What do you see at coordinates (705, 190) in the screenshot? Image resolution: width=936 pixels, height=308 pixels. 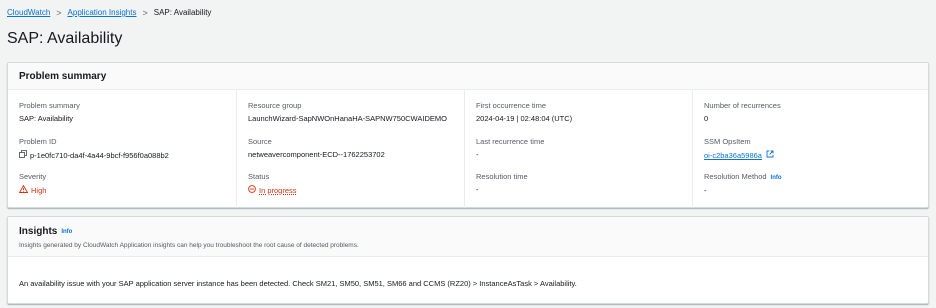 I see `resolution-method-value: -` at bounding box center [705, 190].